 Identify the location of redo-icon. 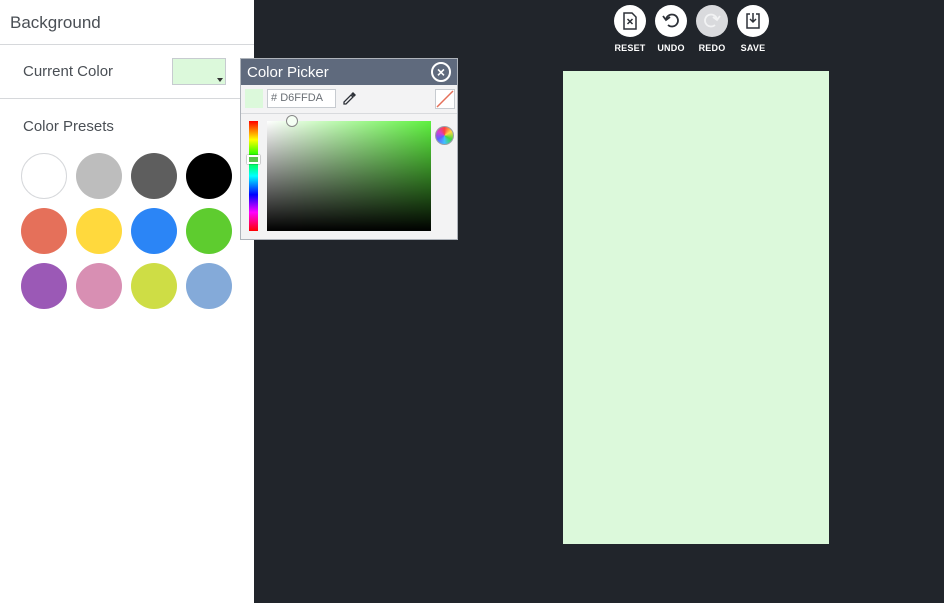
(712, 21).